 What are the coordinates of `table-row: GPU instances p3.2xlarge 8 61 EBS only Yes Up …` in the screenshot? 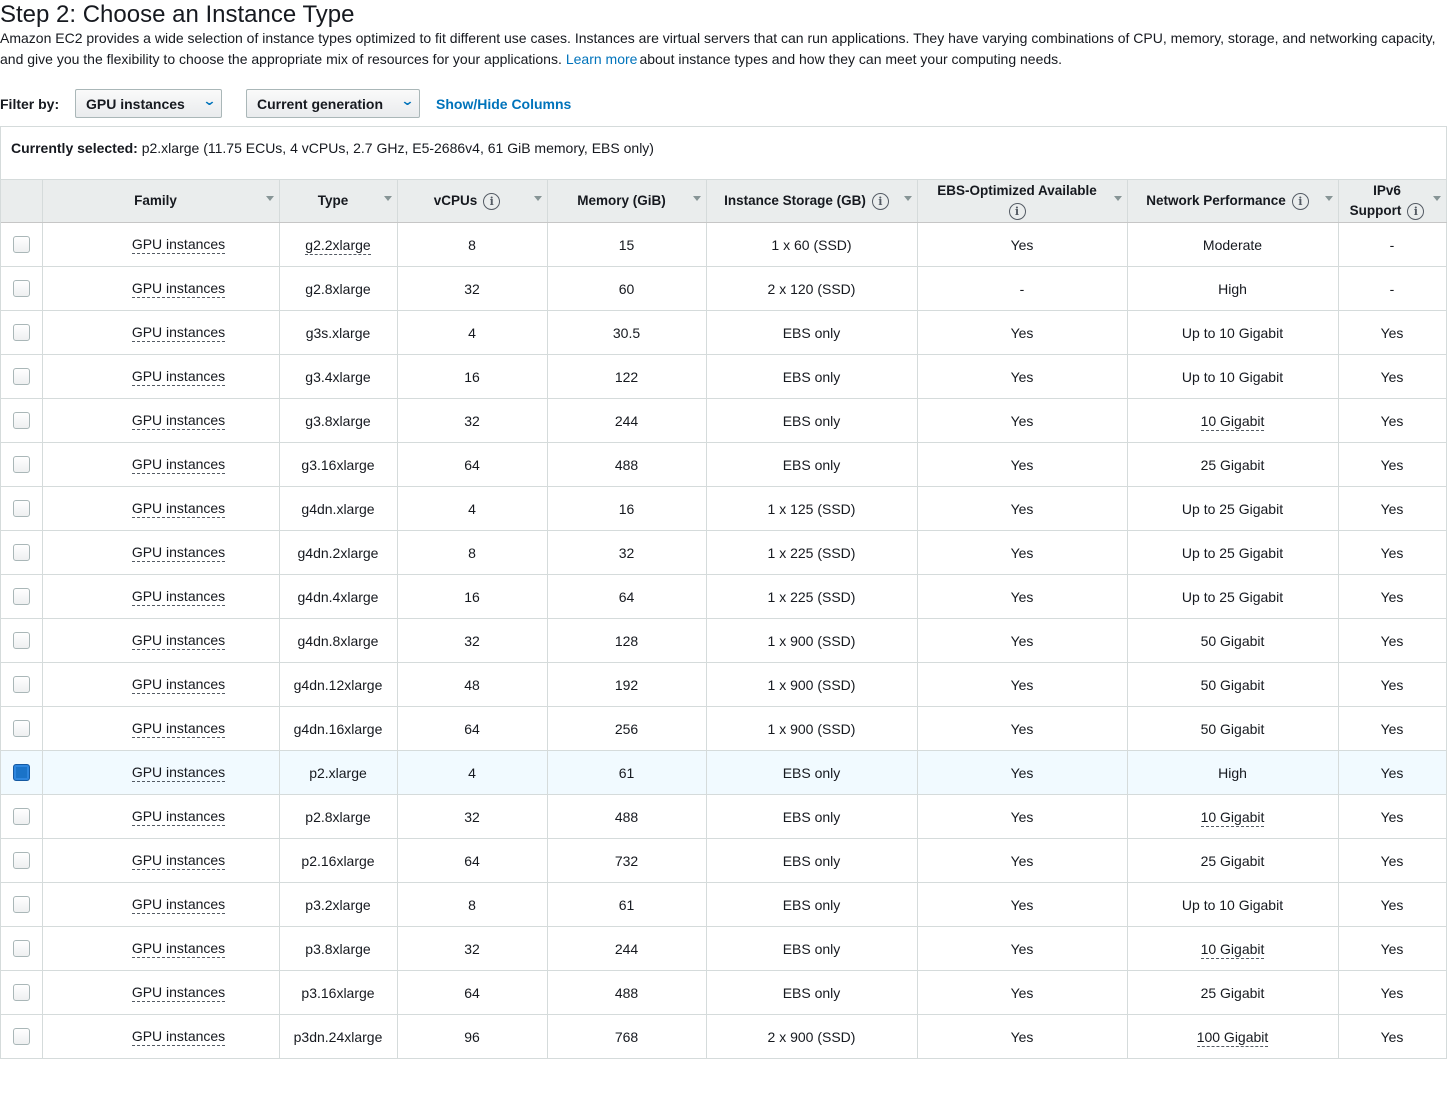 It's located at (724, 904).